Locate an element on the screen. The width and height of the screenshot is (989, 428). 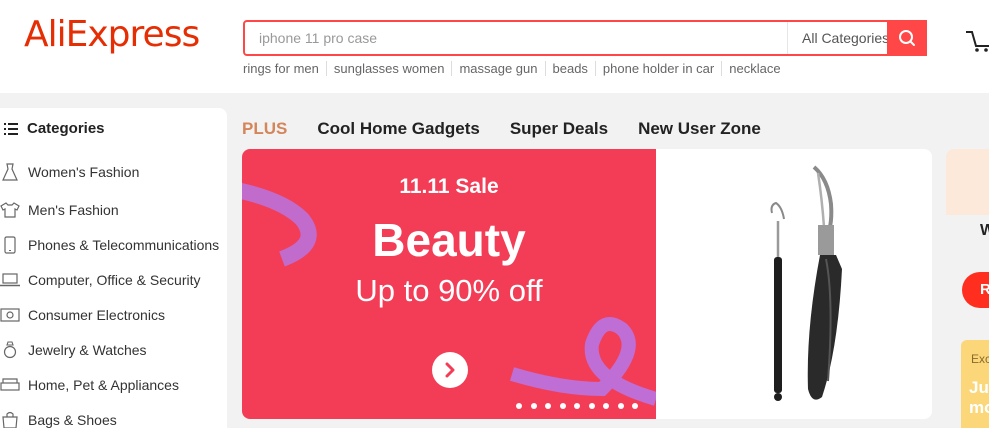
banner-subtitle: Up to 90% off is located at coordinates (449, 290).